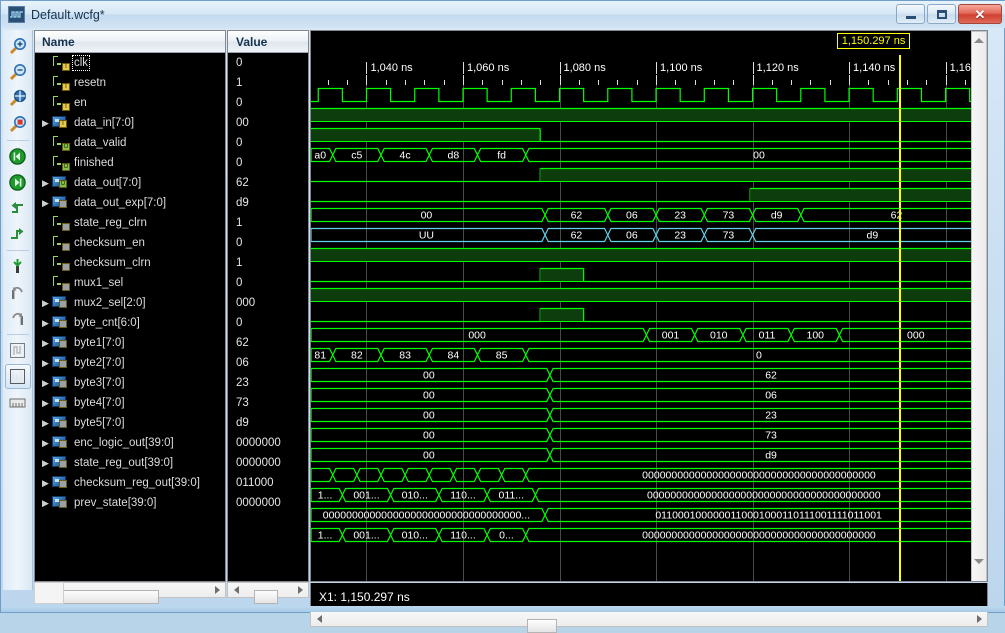  What do you see at coordinates (130, 143) in the screenshot?
I see `signal-row-data_valid: ▶Odata_valid` at bounding box center [130, 143].